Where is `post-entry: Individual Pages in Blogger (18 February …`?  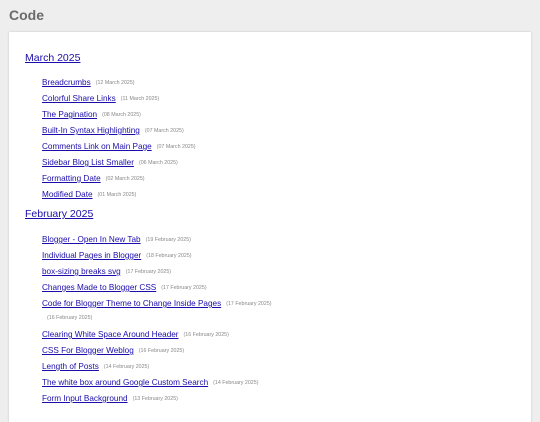 post-entry: Individual Pages in Blogger (18 February … is located at coordinates (117, 255).